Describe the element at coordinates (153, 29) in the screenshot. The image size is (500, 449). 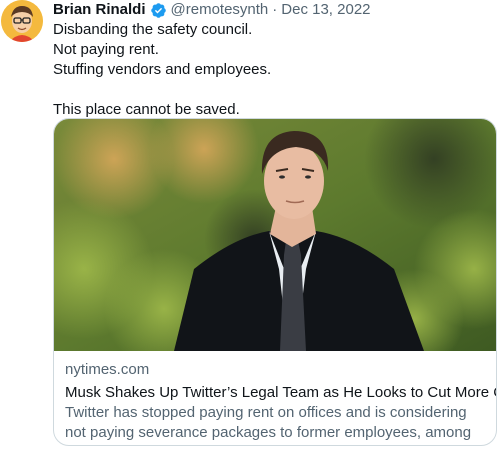
I see `tweet-line: Disbanding the safety council.` at that location.